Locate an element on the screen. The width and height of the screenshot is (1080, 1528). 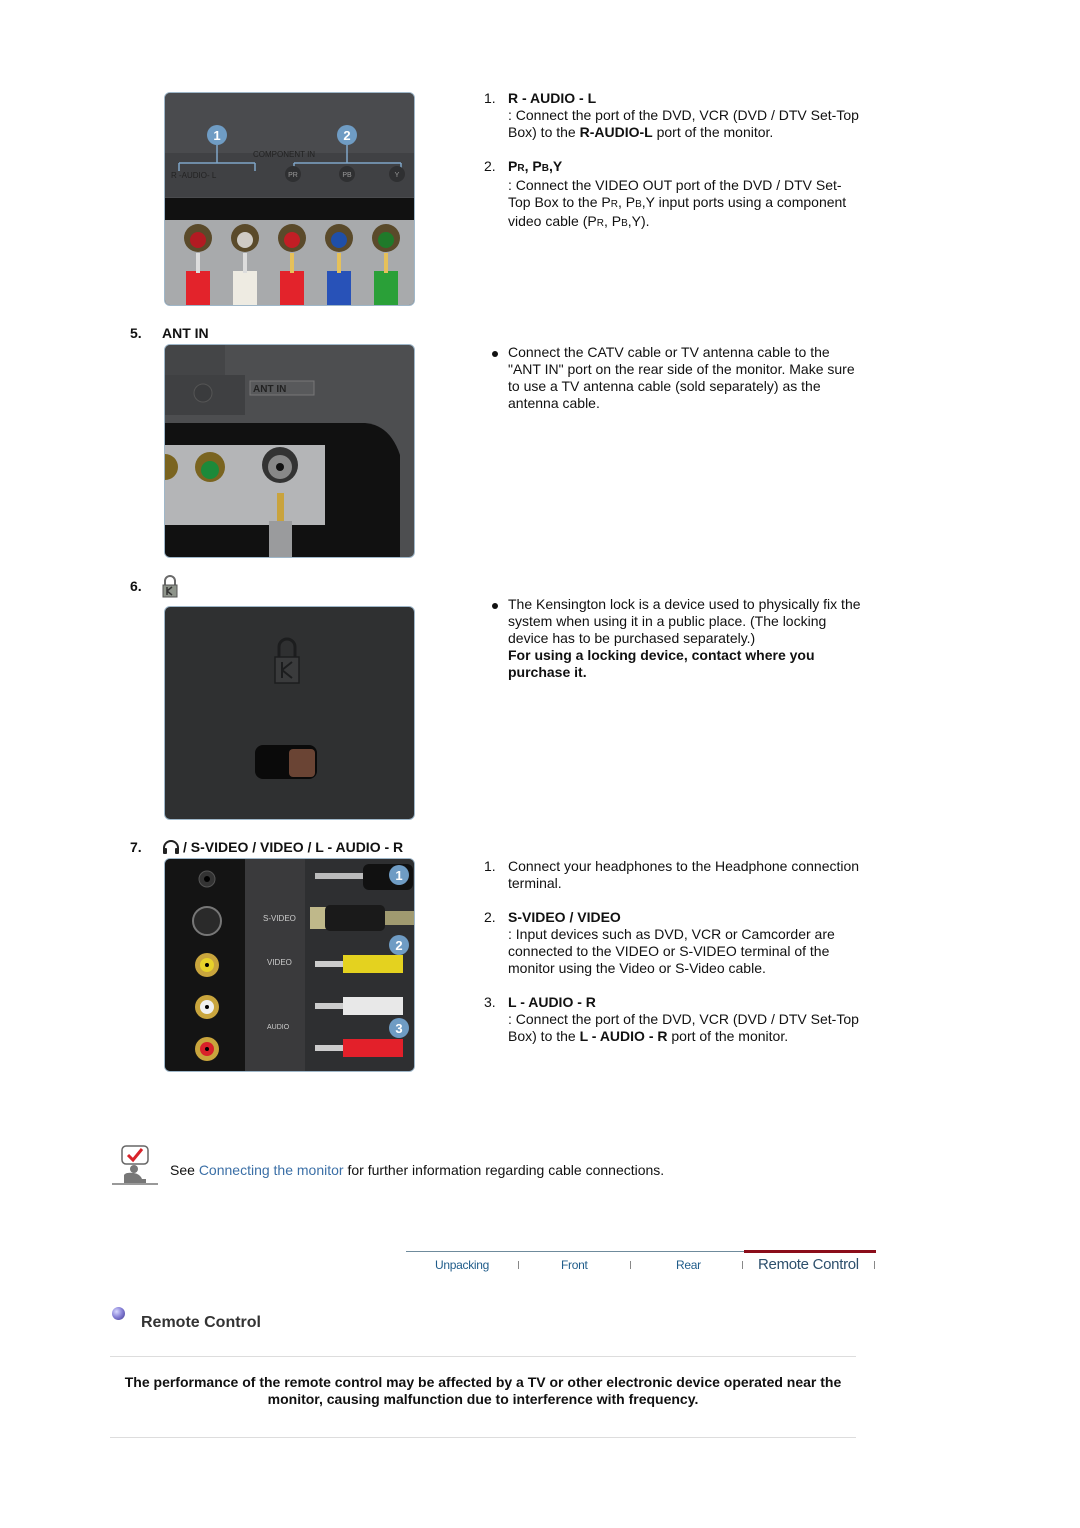
svg-text: Y is located at coordinates (397, 175).